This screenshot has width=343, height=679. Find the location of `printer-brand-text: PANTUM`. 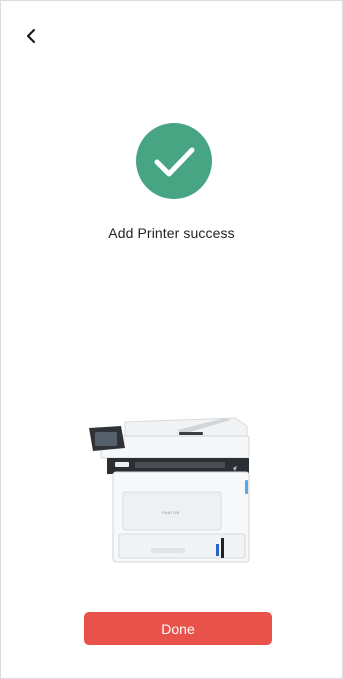

printer-brand-text: PANTUM is located at coordinates (171, 513).